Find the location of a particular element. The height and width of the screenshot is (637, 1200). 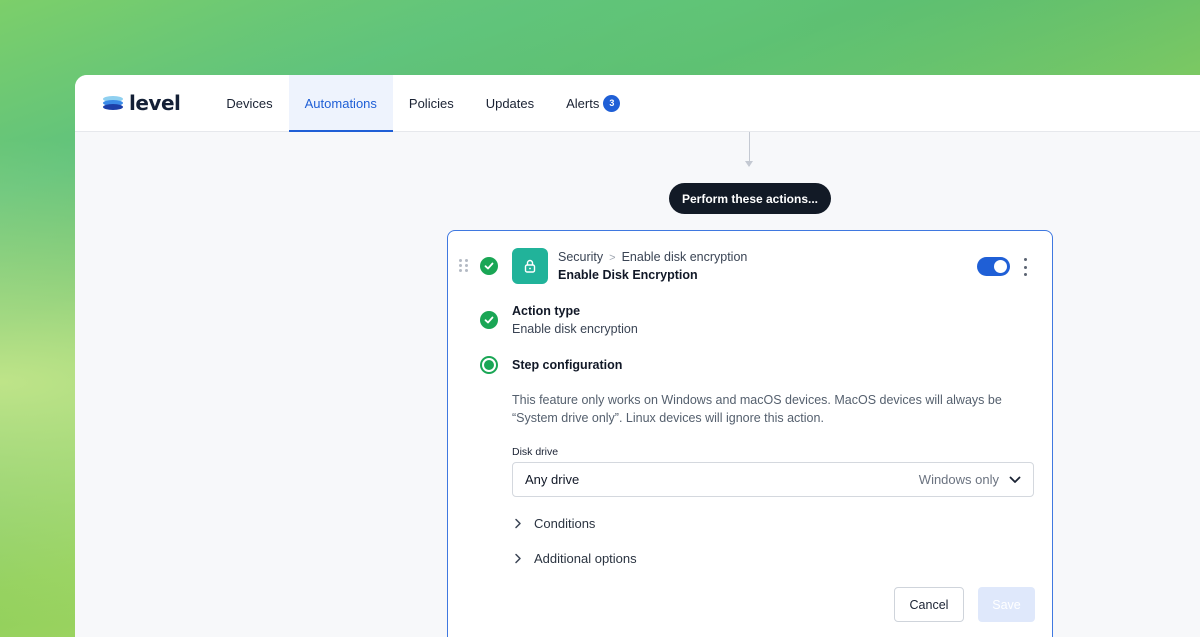

nav-updates: Updates is located at coordinates (510, 103).